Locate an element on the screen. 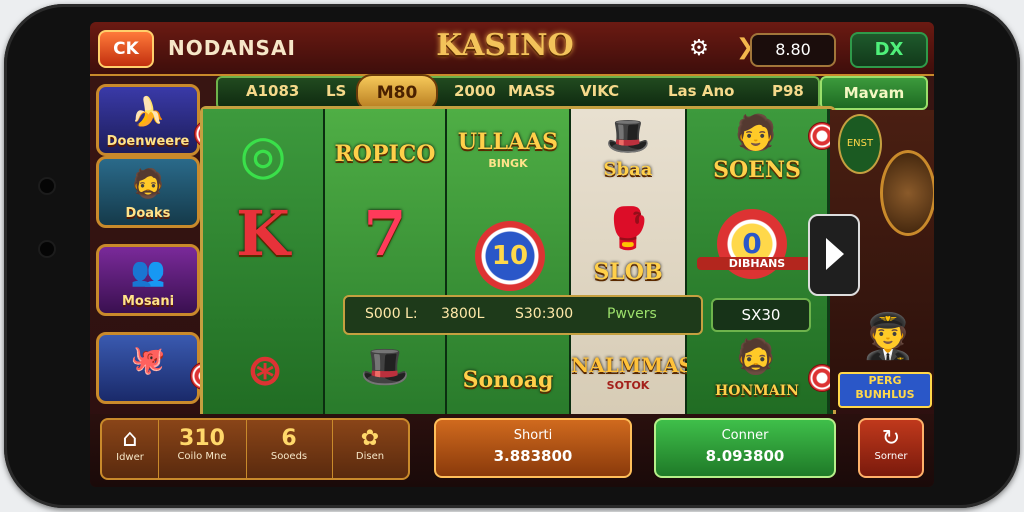 The width and height of the screenshot is (1024, 512). conner-value: 8.093800 is located at coordinates (745, 456).